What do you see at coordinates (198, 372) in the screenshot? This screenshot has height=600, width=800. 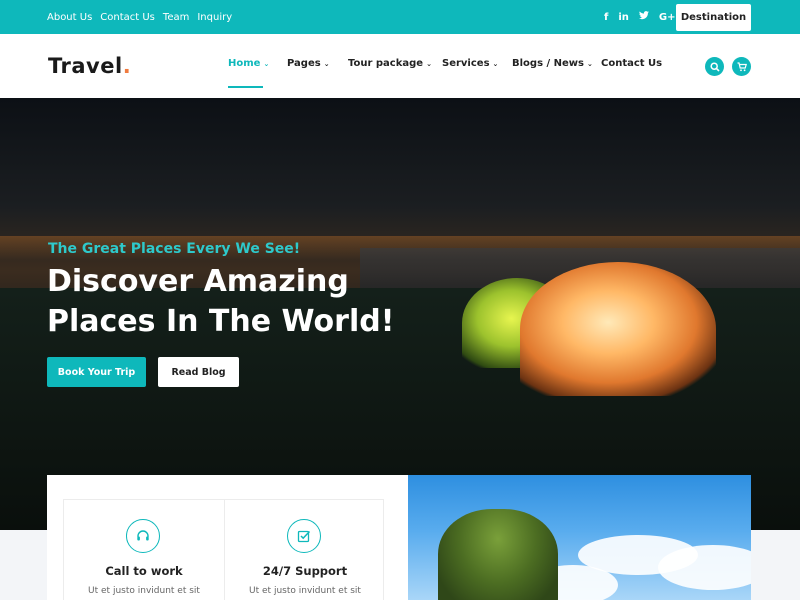 I see `read-blog-button: Read Blog` at bounding box center [198, 372].